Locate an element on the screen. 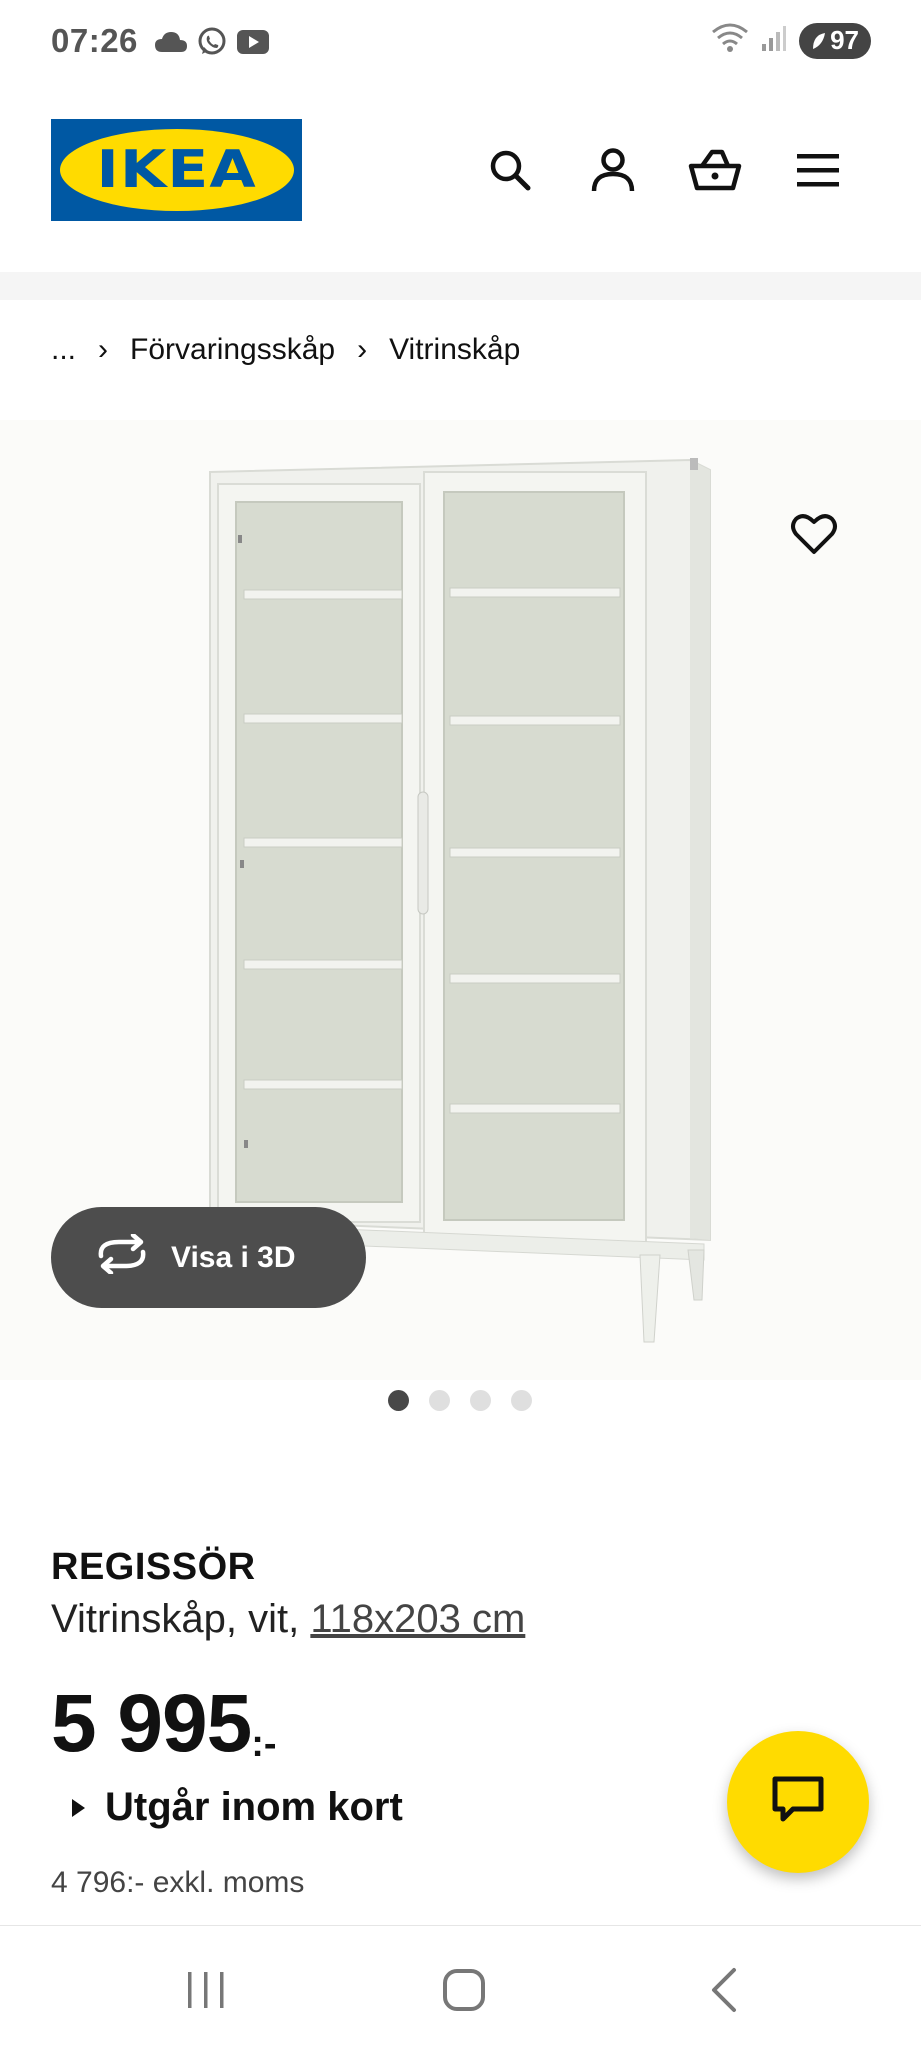 This screenshot has width=921, height=2048. view-in-3d-button: Visa i 3D is located at coordinates (208, 1257).